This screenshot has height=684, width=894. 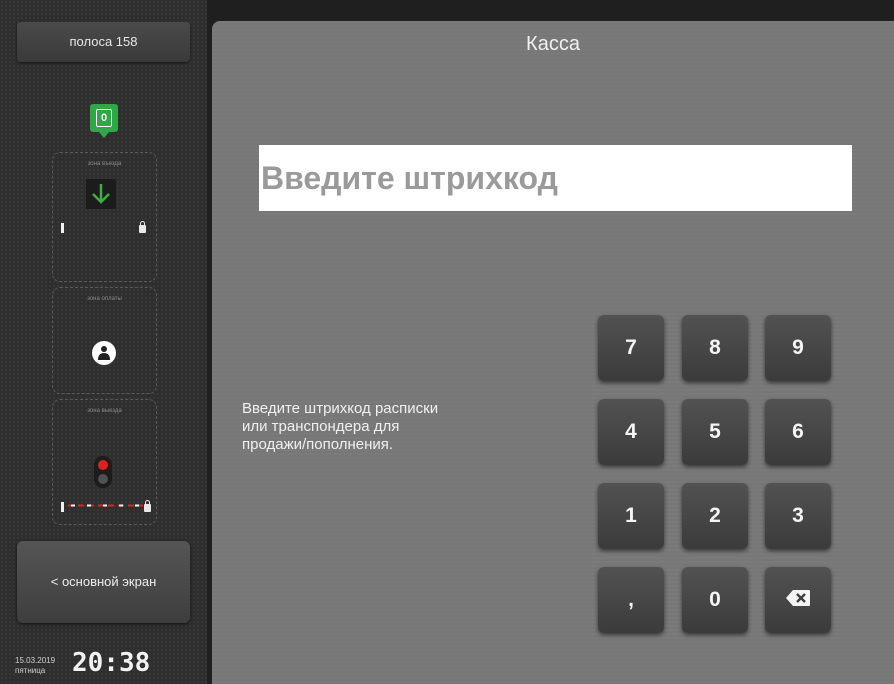 What do you see at coordinates (631, 348) in the screenshot?
I see `key-7: 7` at bounding box center [631, 348].